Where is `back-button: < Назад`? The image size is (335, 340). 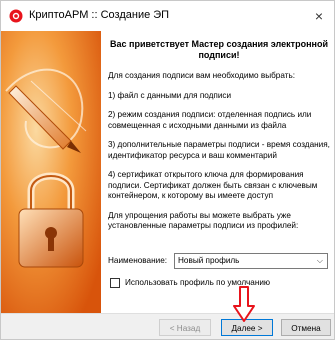 back-button: < Назад is located at coordinates (185, 327).